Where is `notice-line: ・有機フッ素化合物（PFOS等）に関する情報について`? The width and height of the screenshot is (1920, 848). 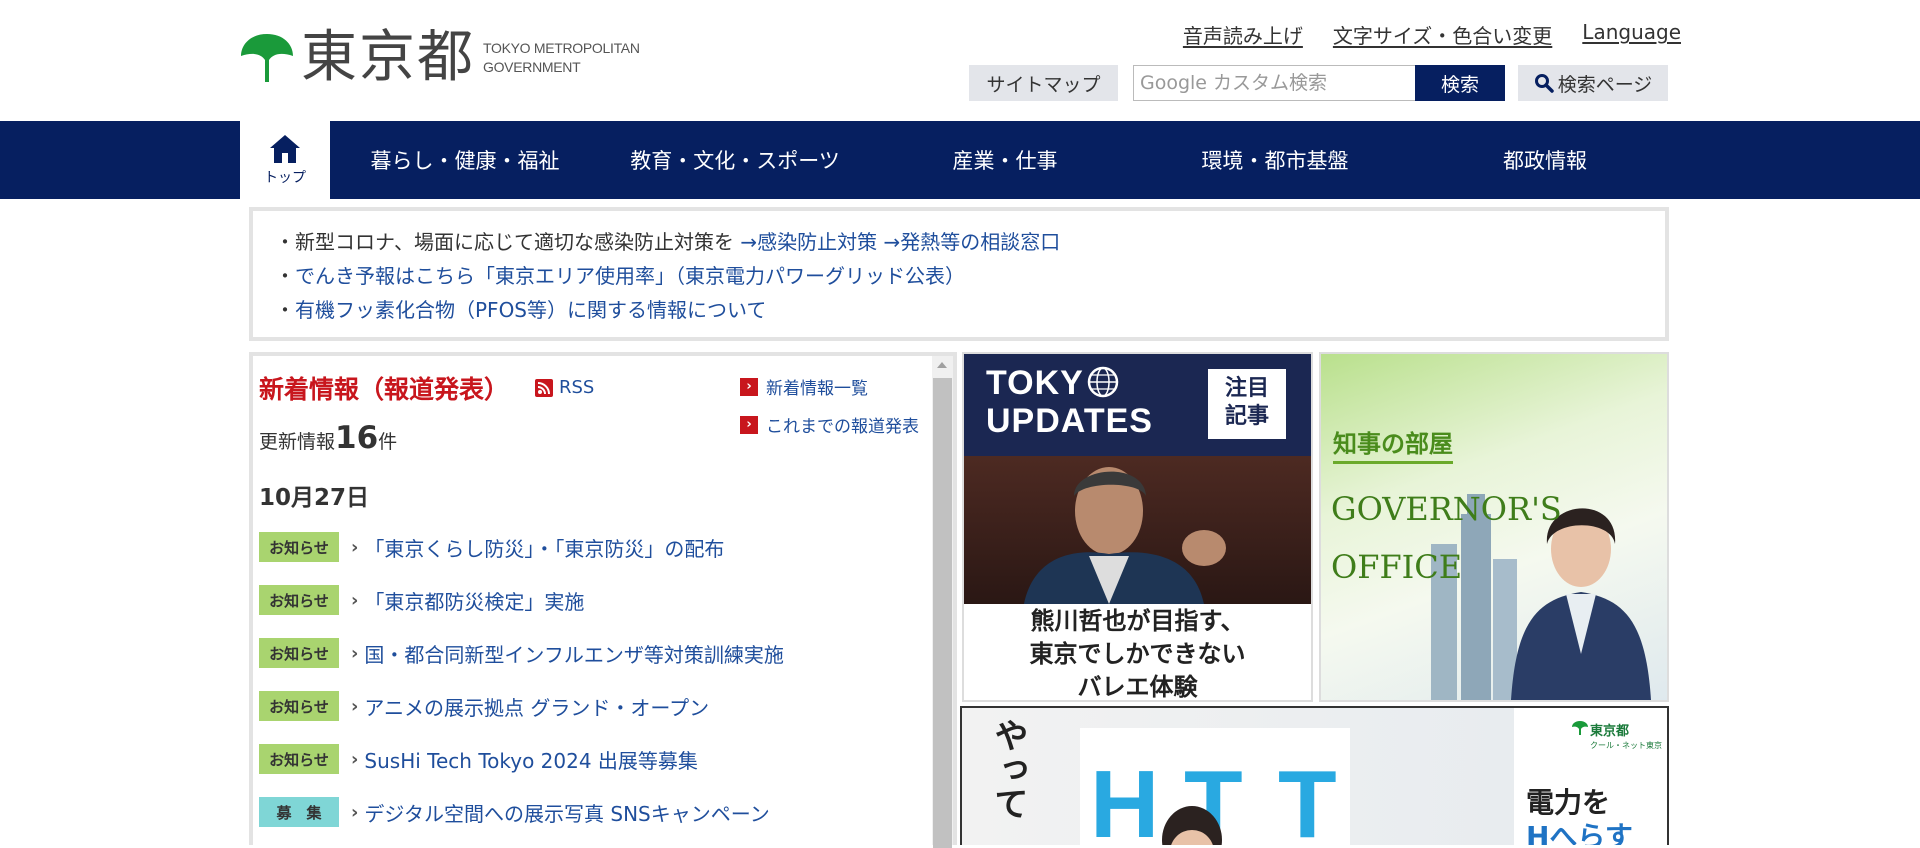
notice-line: ・有機フッ素化合物（PFOS等）に関する情報について is located at coordinates (959, 310).